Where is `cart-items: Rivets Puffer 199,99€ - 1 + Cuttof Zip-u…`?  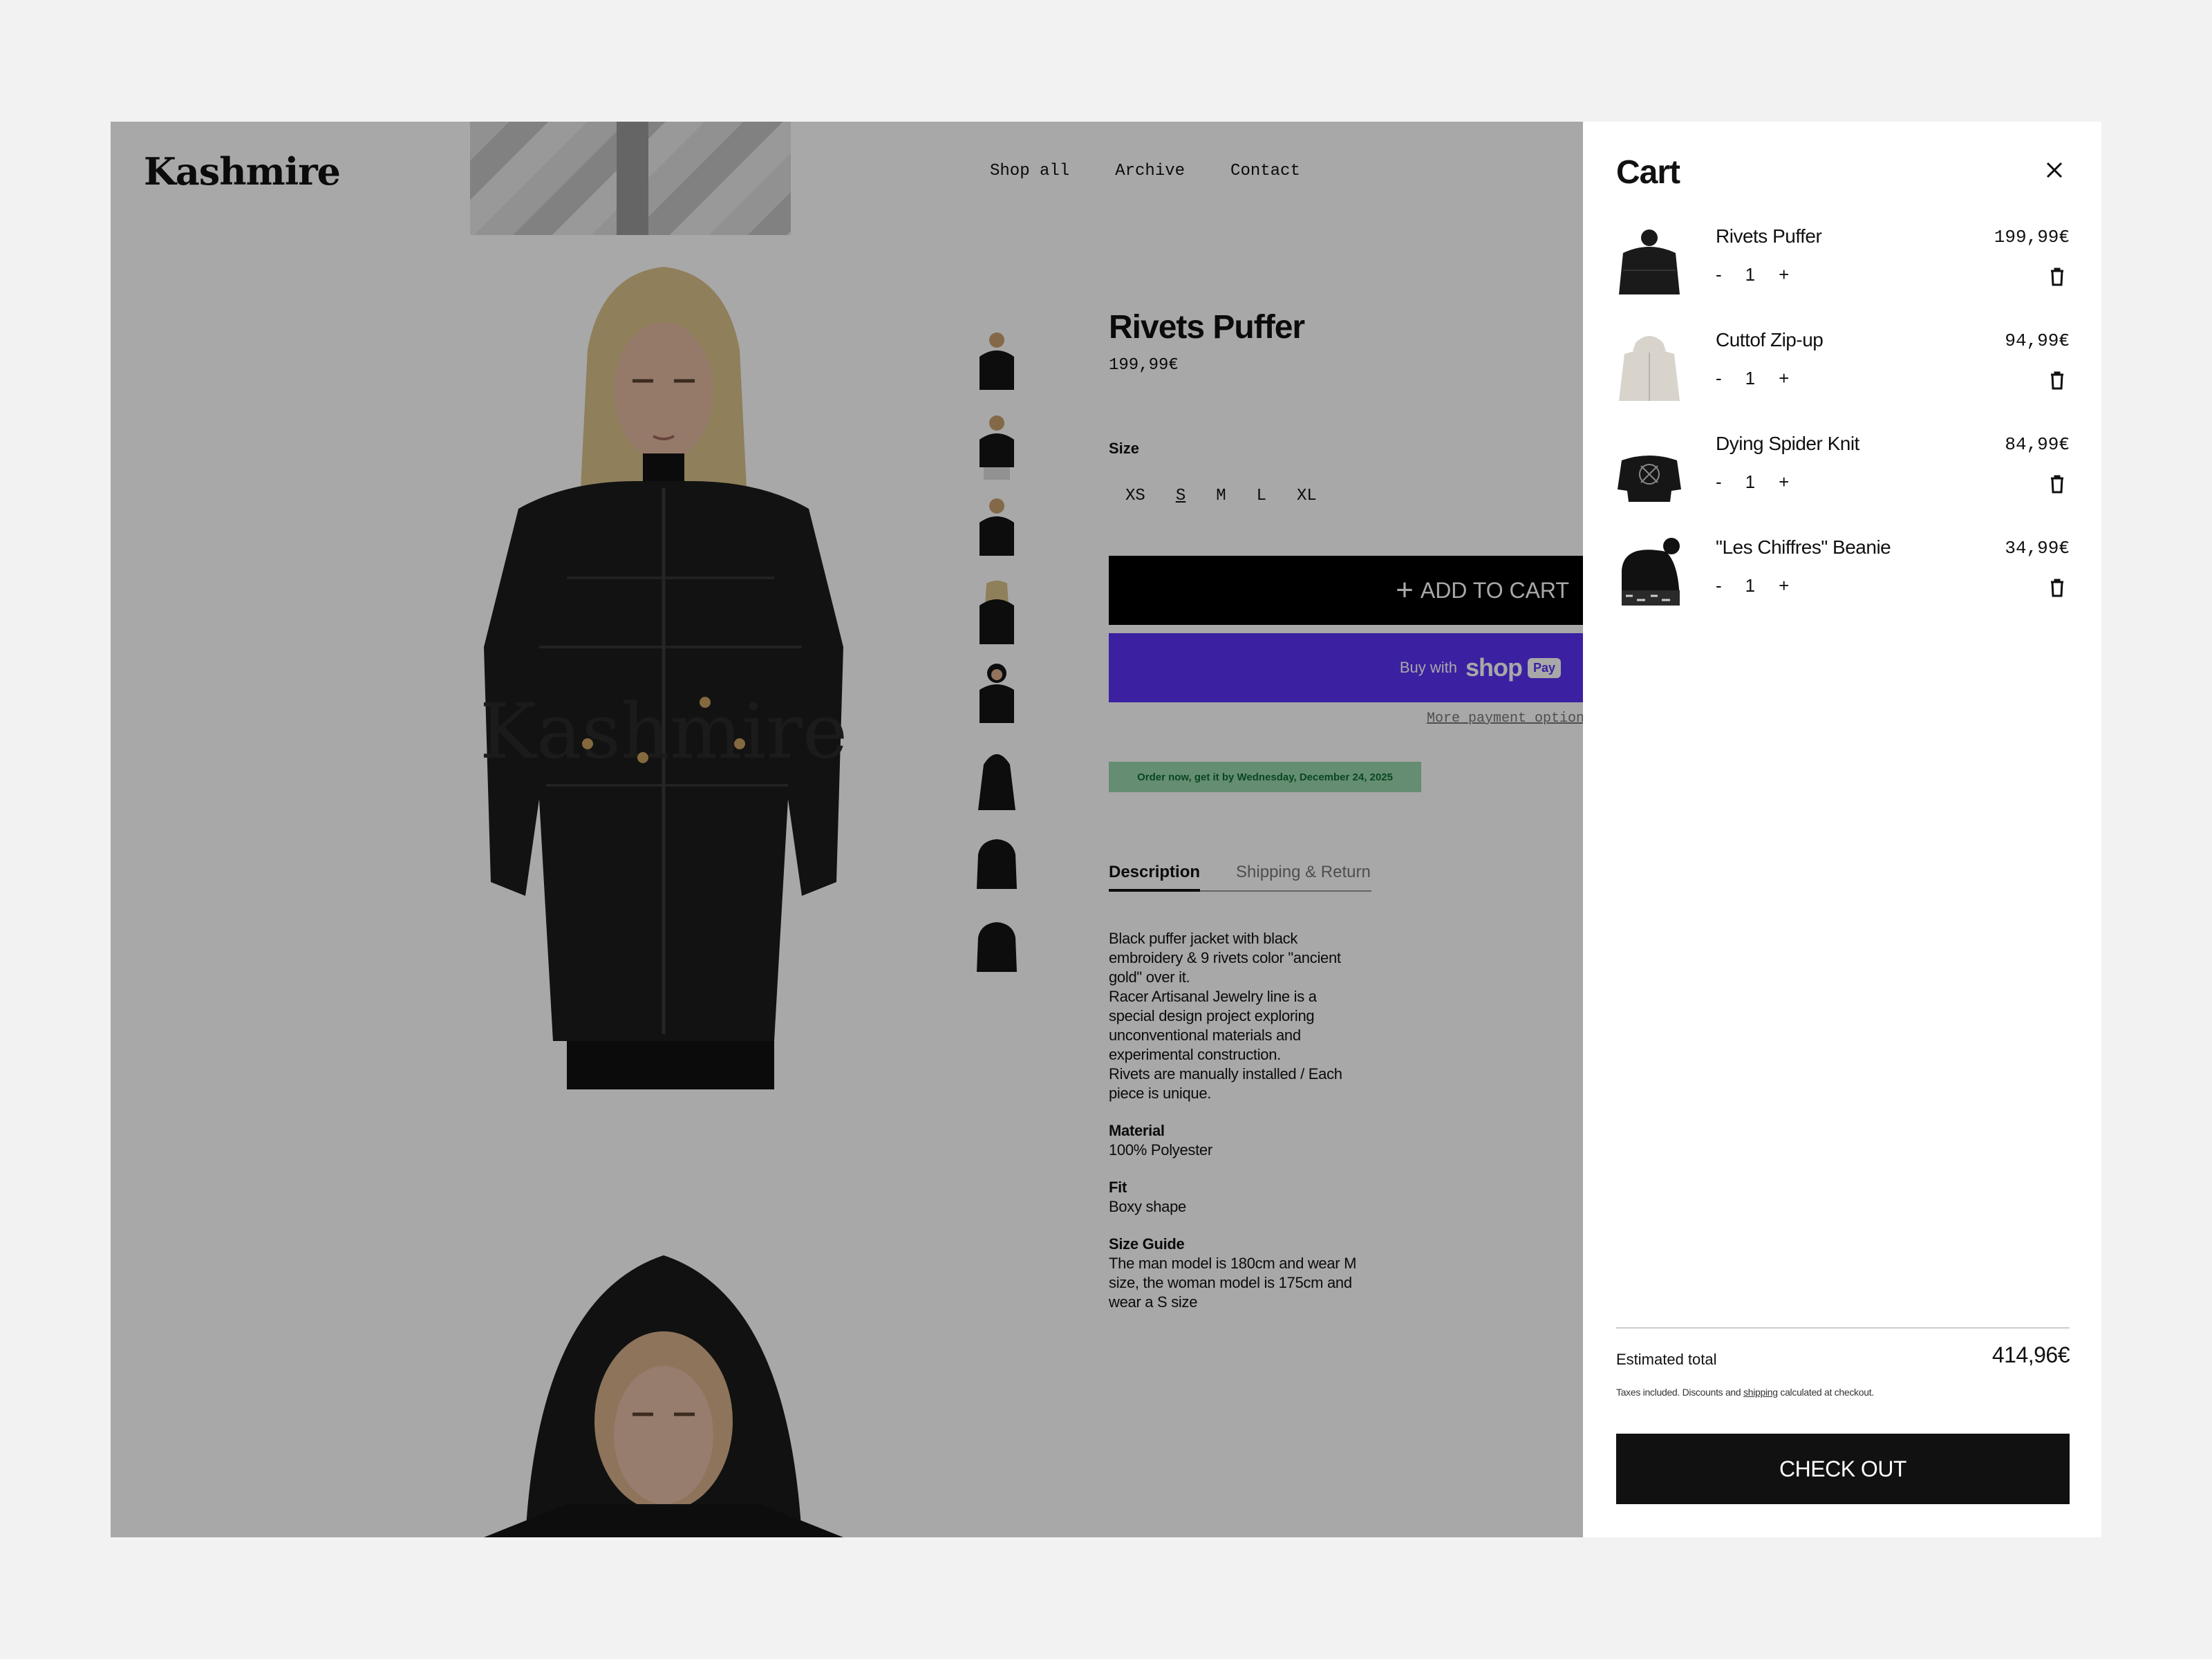
cart-items: Rivets Puffer 199,99€ - 1 + Cuttof Zip-u… is located at coordinates (1843, 433).